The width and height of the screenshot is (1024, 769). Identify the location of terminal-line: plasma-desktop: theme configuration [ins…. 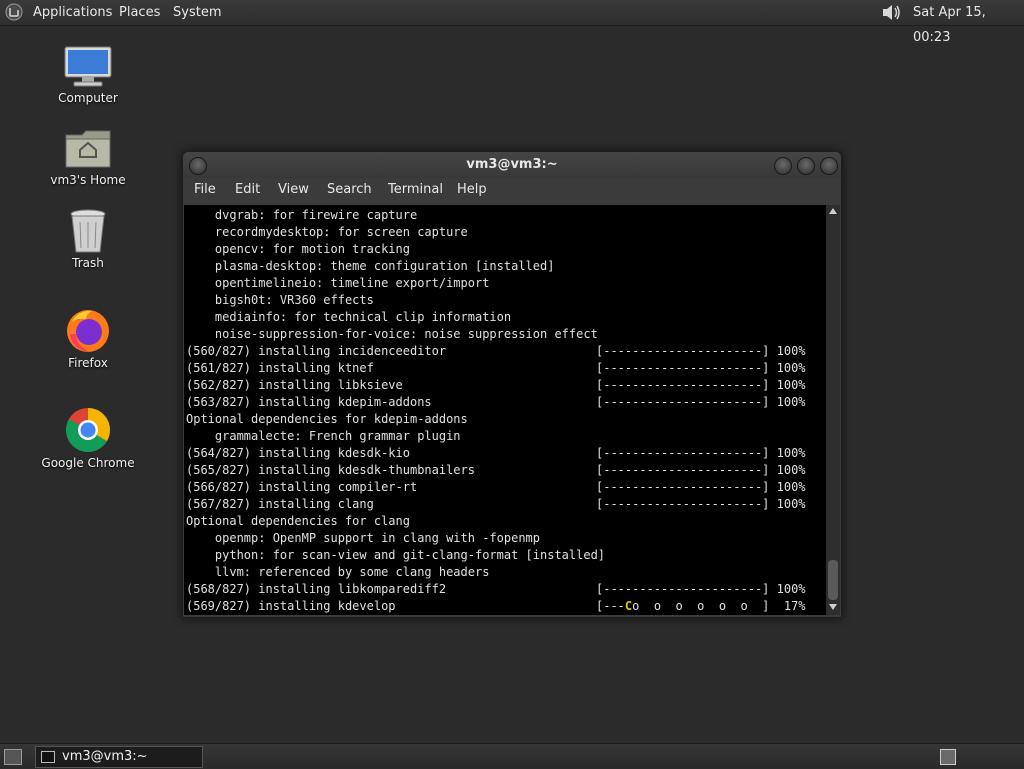
(370, 266).